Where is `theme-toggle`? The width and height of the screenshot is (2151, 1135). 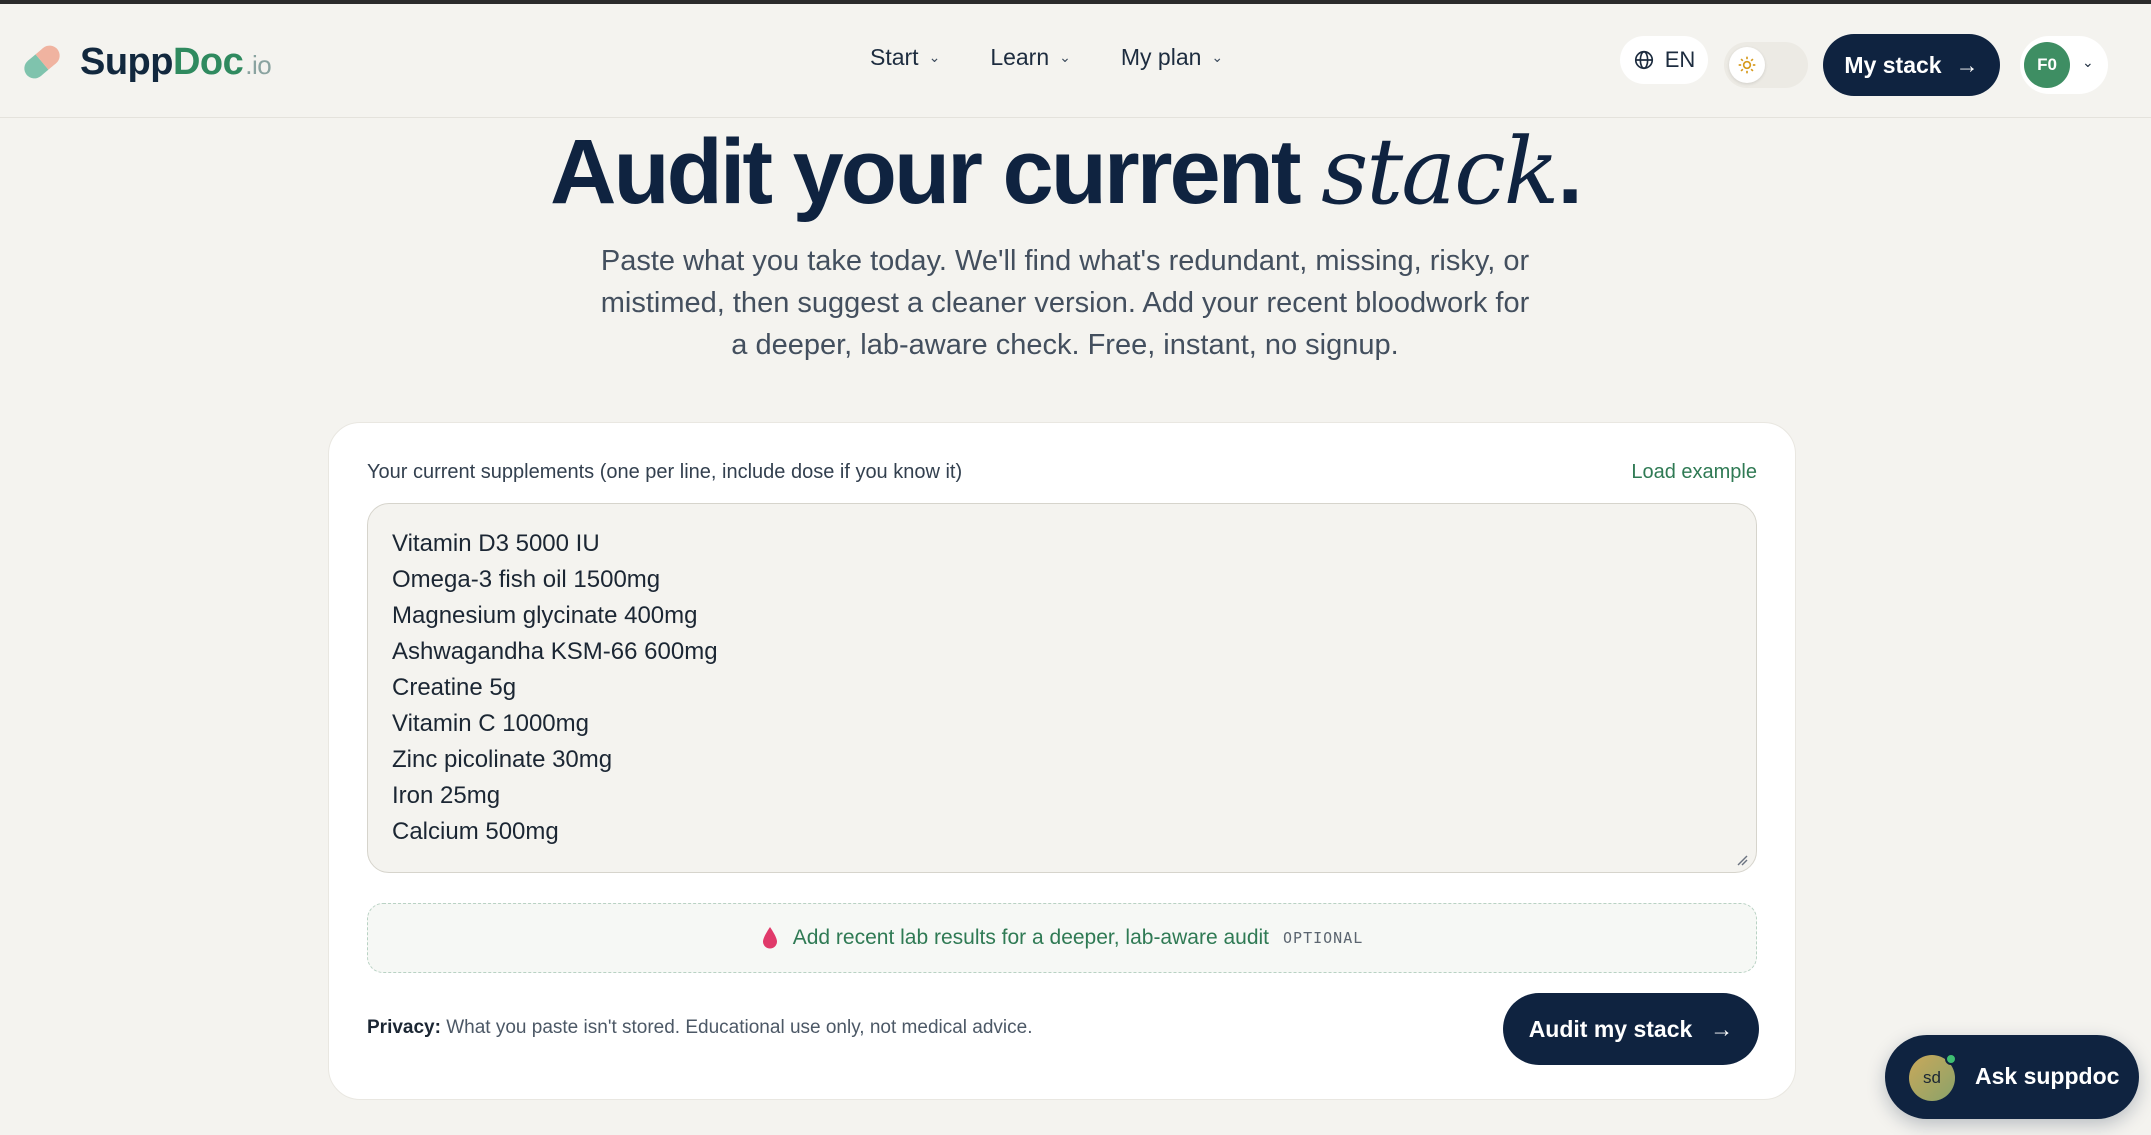 theme-toggle is located at coordinates (1766, 65).